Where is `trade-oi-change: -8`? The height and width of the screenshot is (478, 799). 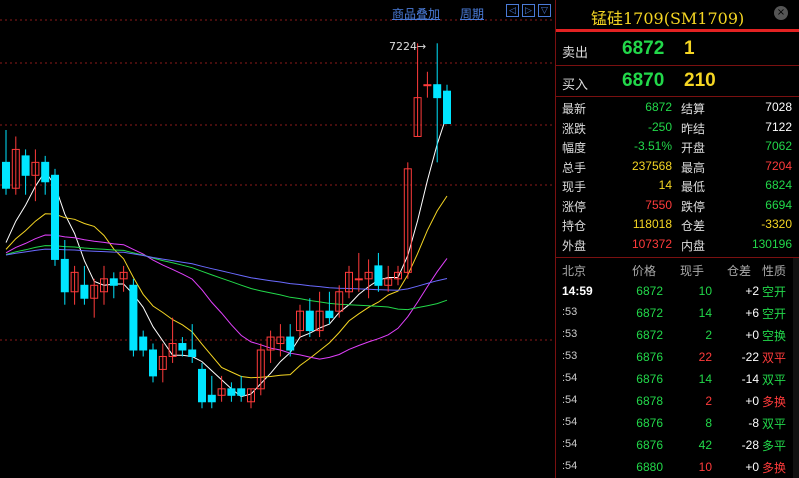 trade-oi-change: -8 is located at coordinates (753, 423).